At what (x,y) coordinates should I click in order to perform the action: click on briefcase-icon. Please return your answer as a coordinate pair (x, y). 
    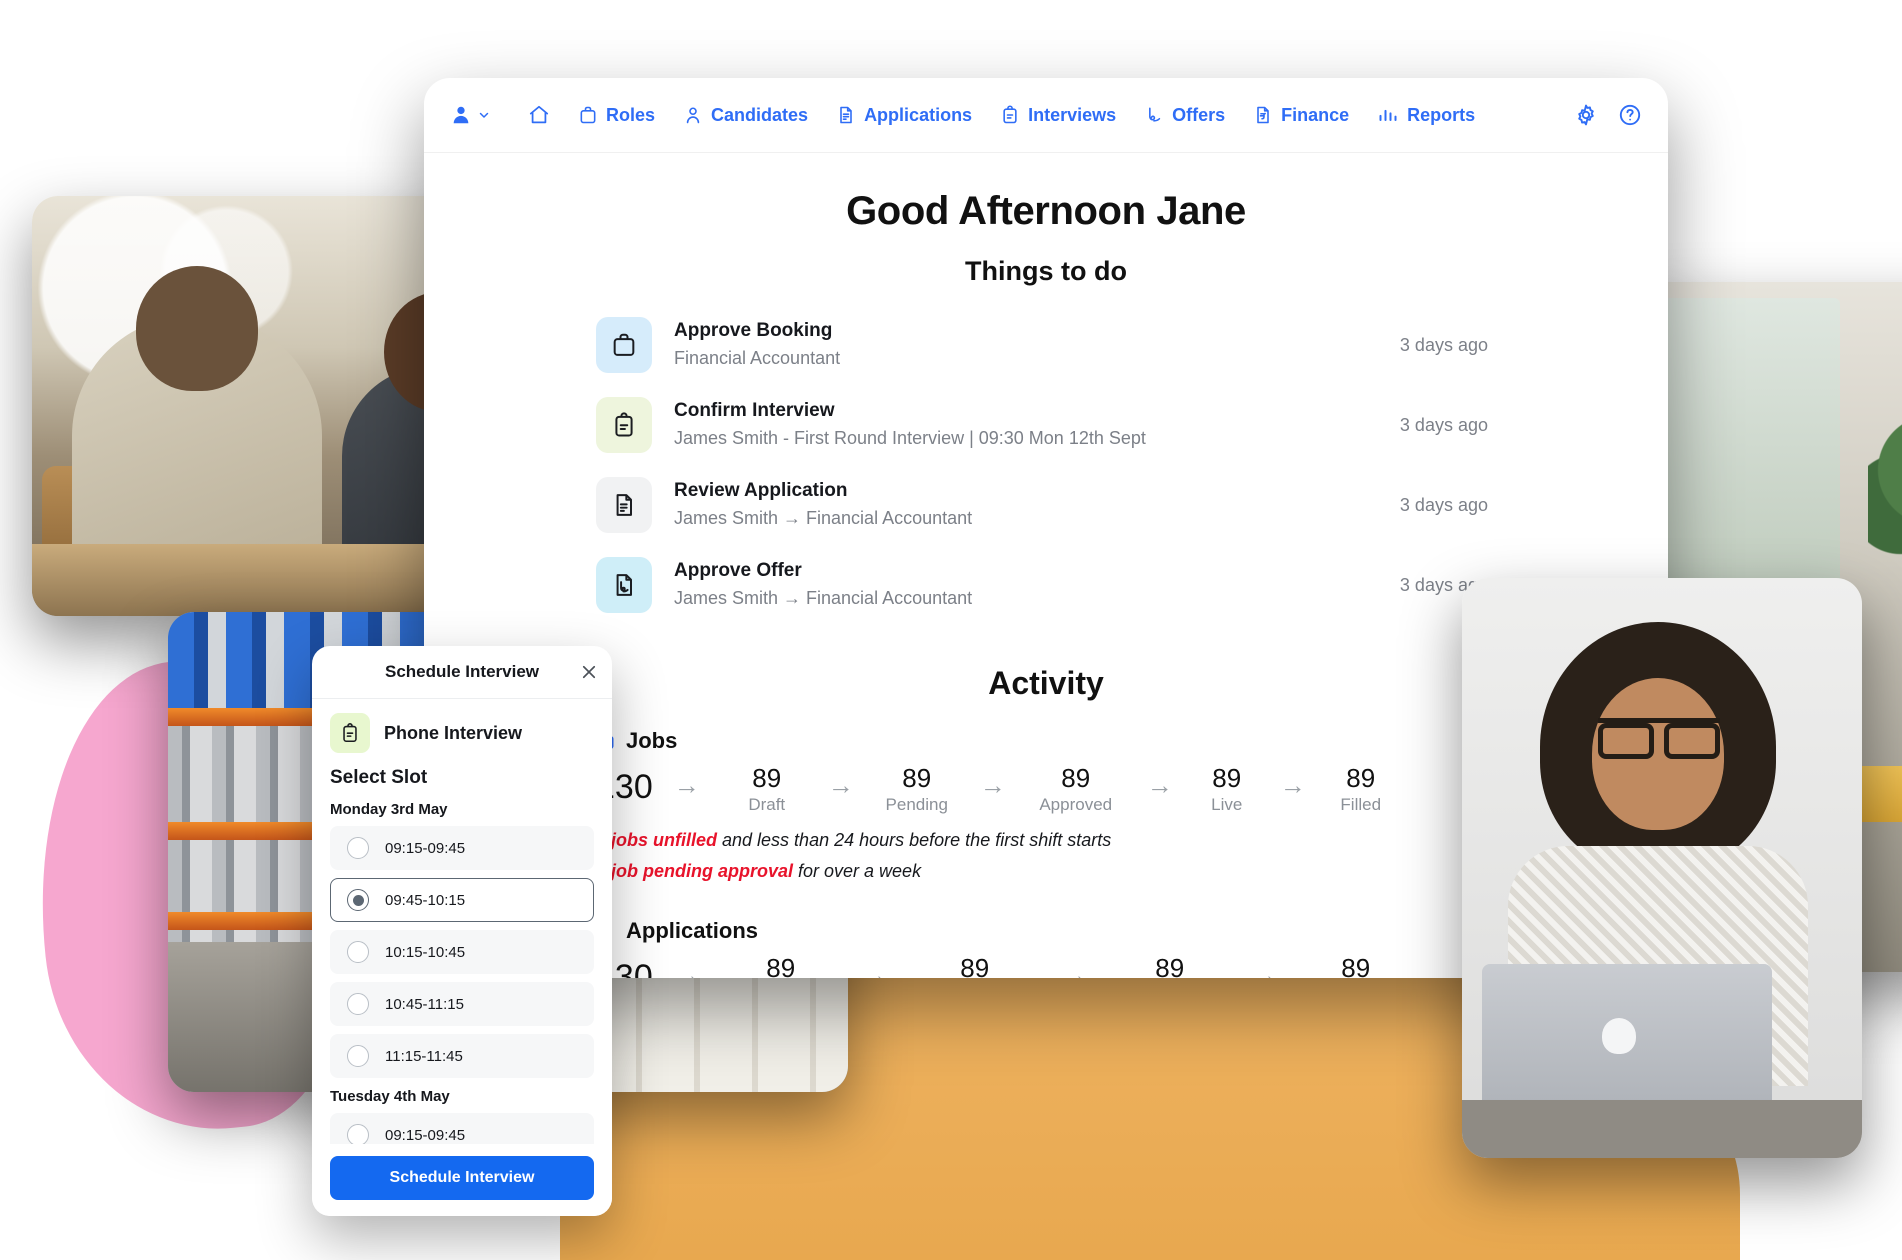
    Looking at the image, I should click on (624, 345).